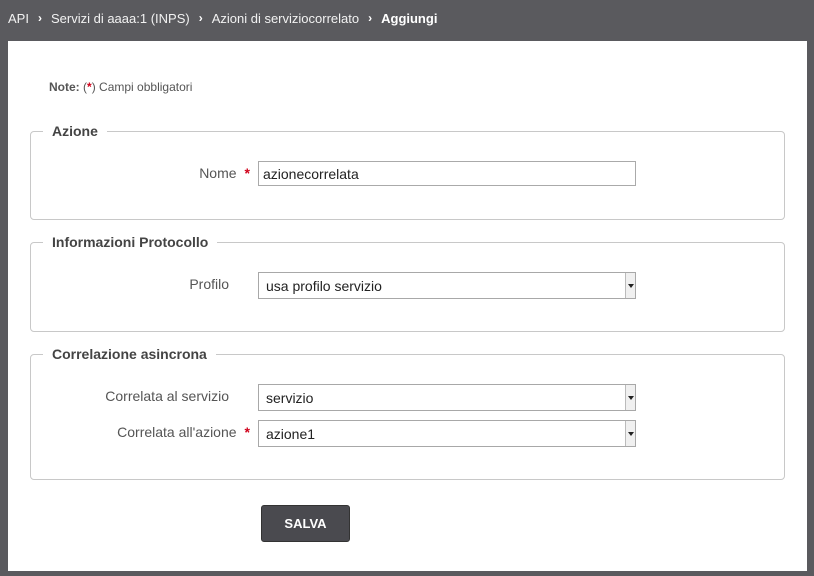  I want to click on nome-label: Nome *, so click(224, 173).